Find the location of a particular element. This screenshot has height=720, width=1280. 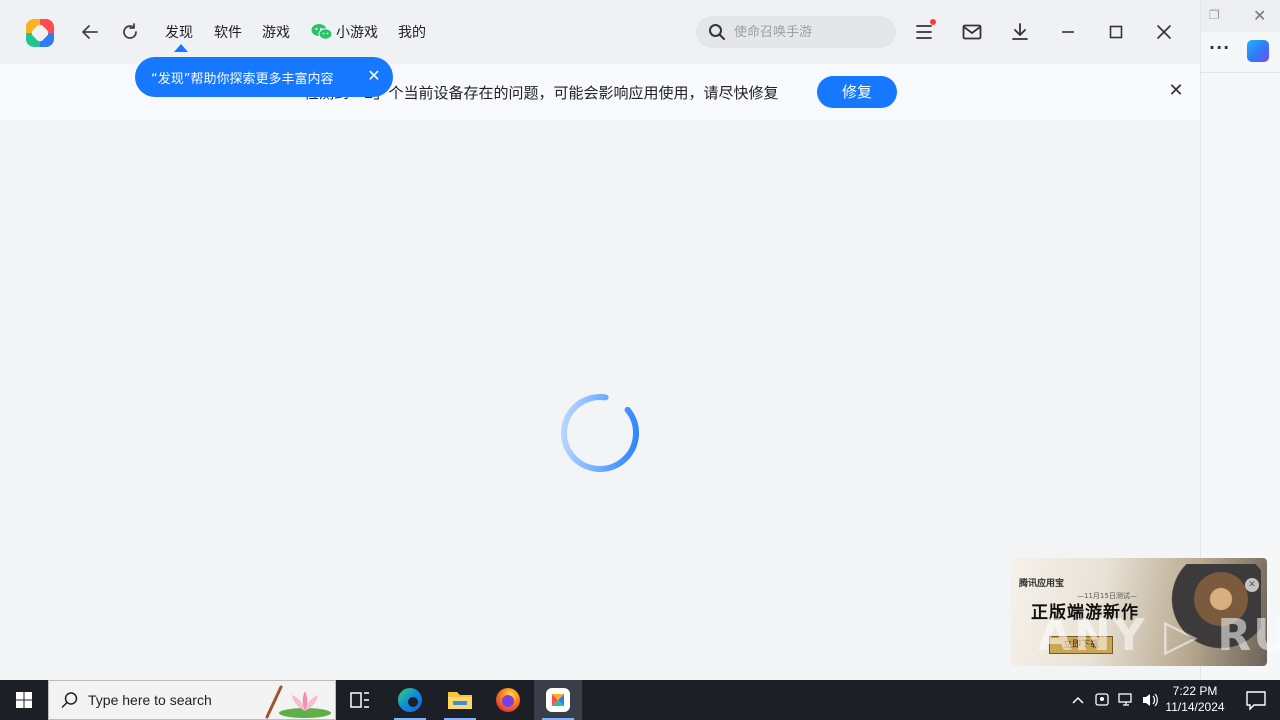

edge-icon is located at coordinates (410, 700).